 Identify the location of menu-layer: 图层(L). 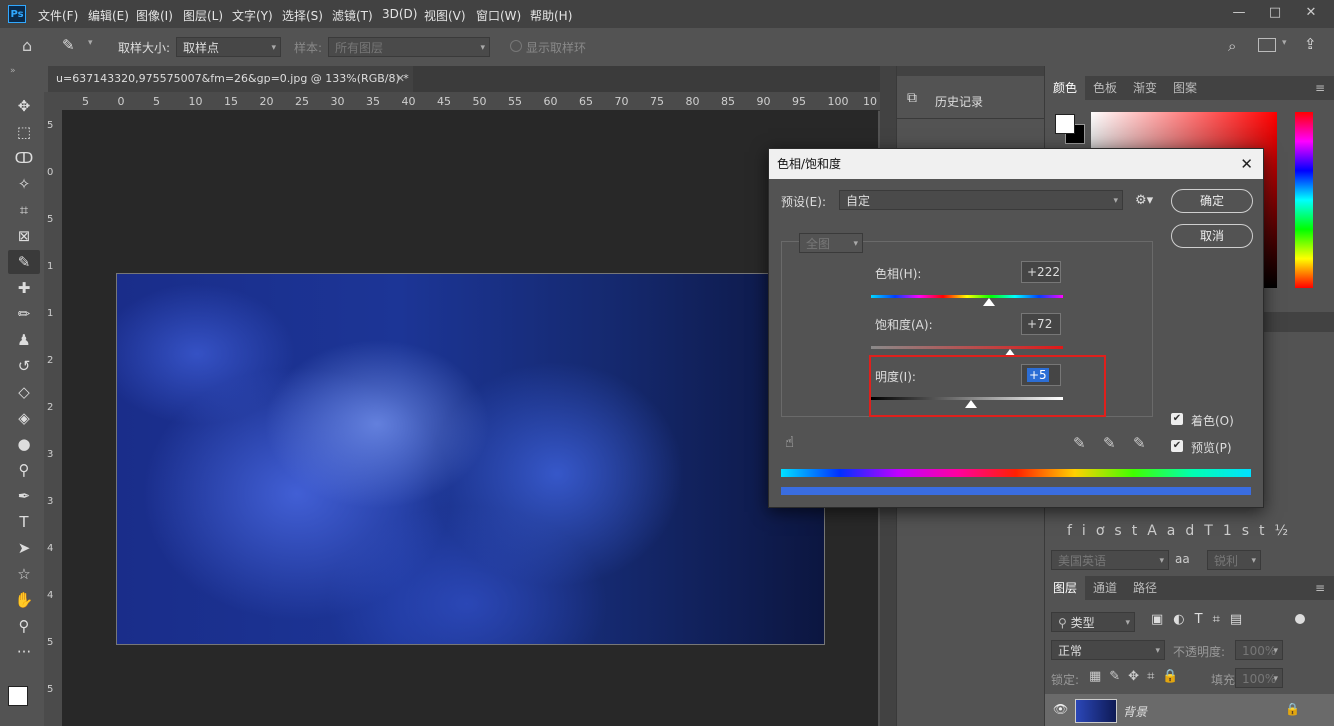
(203, 15).